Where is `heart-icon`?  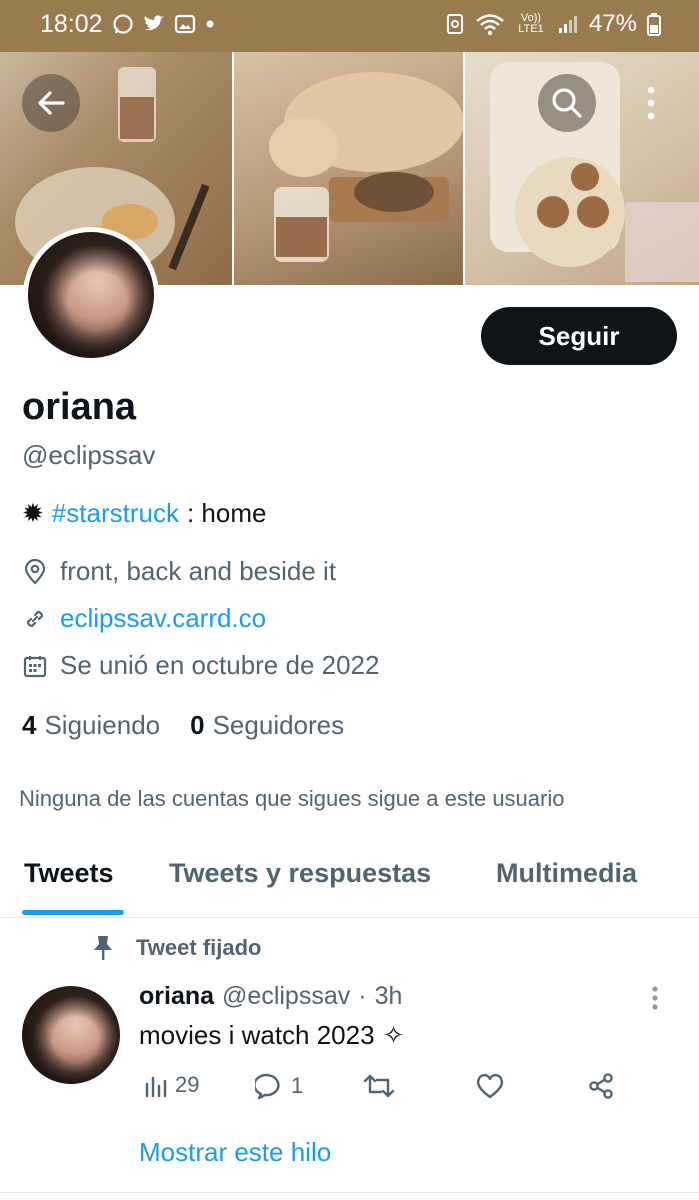 heart-icon is located at coordinates (490, 1086).